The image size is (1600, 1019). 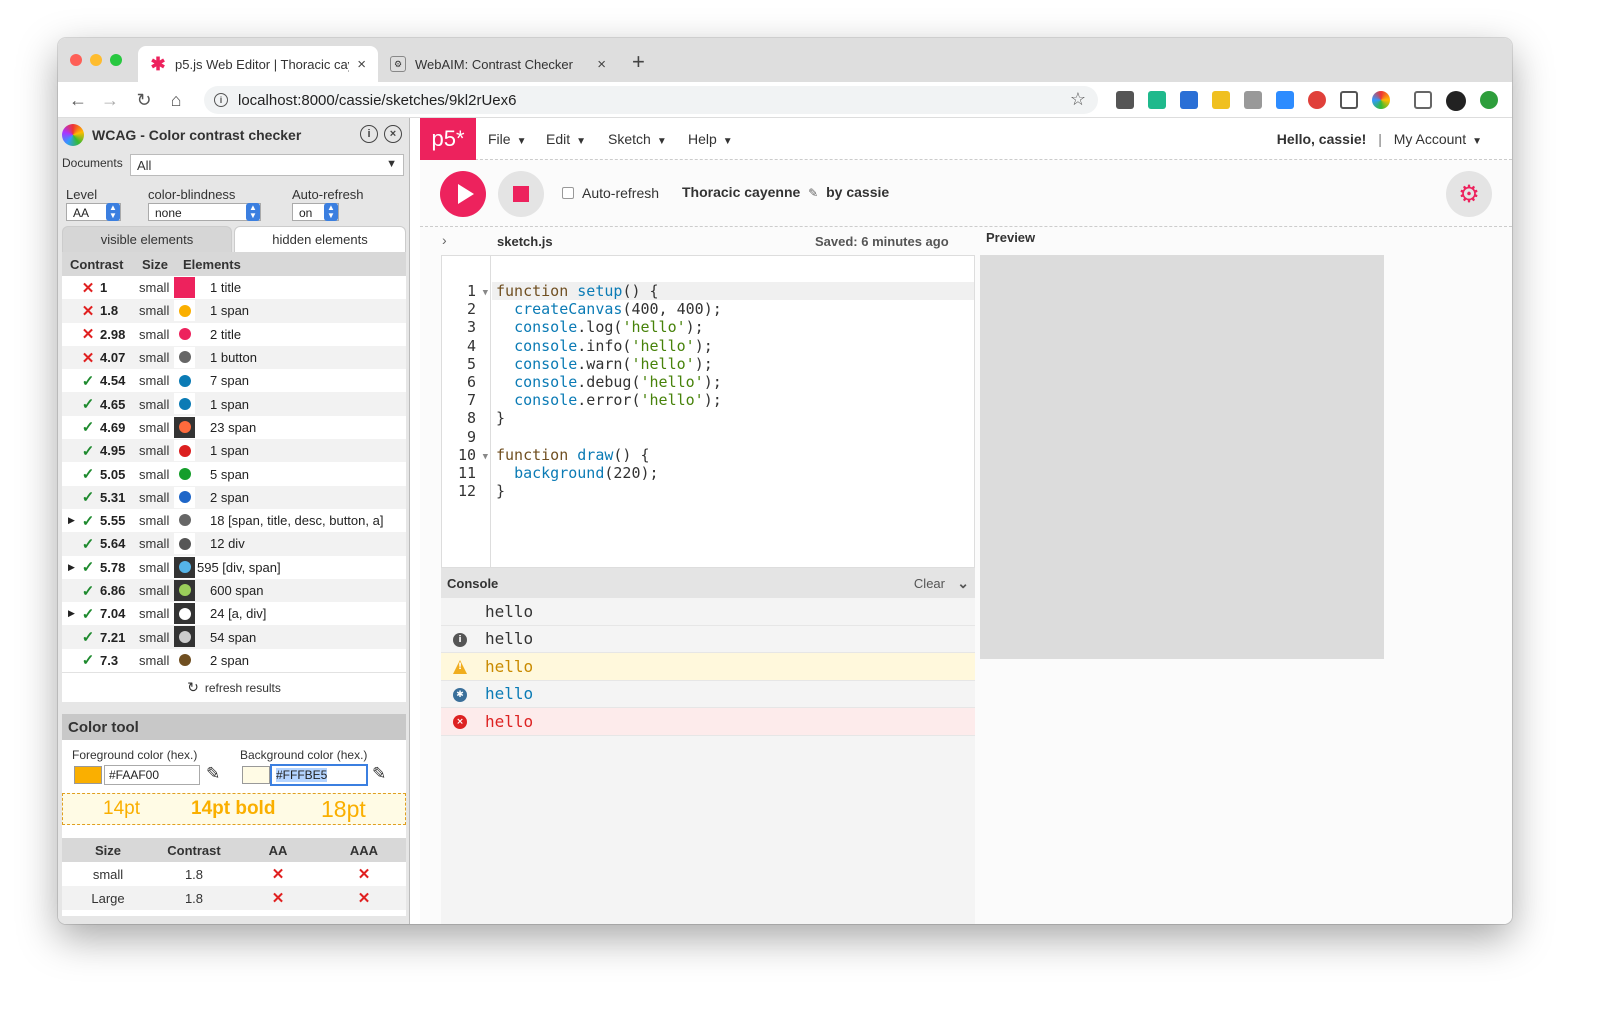 What do you see at coordinates (233, 808) in the screenshot?
I see `preview-14pt-bold: 14pt bold` at bounding box center [233, 808].